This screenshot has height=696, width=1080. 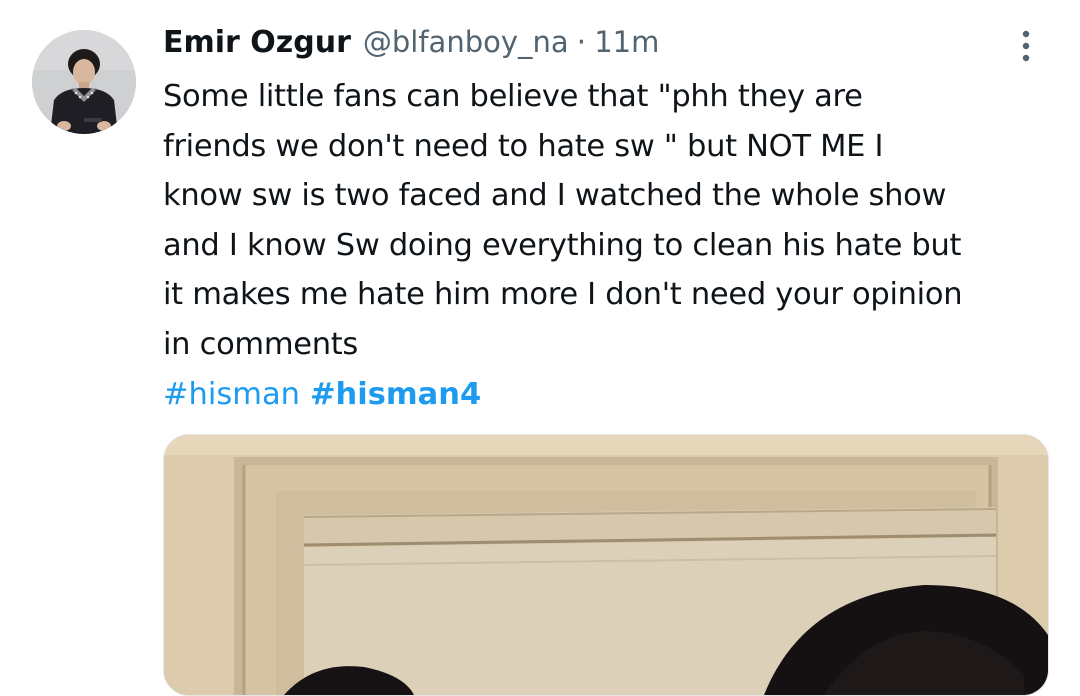 I want to click on hashtags: #hisman #hisman4, so click(x=322, y=394).